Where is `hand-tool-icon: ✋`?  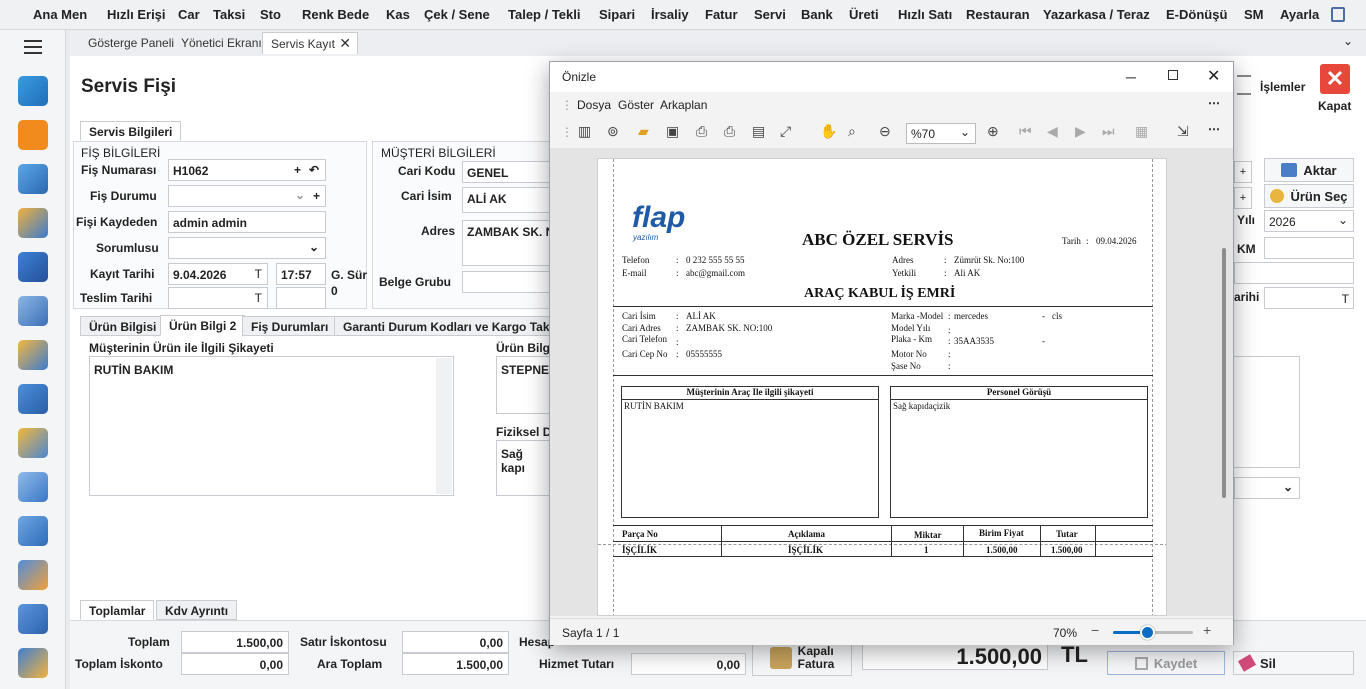
hand-tool-icon: ✋ is located at coordinates (828, 131).